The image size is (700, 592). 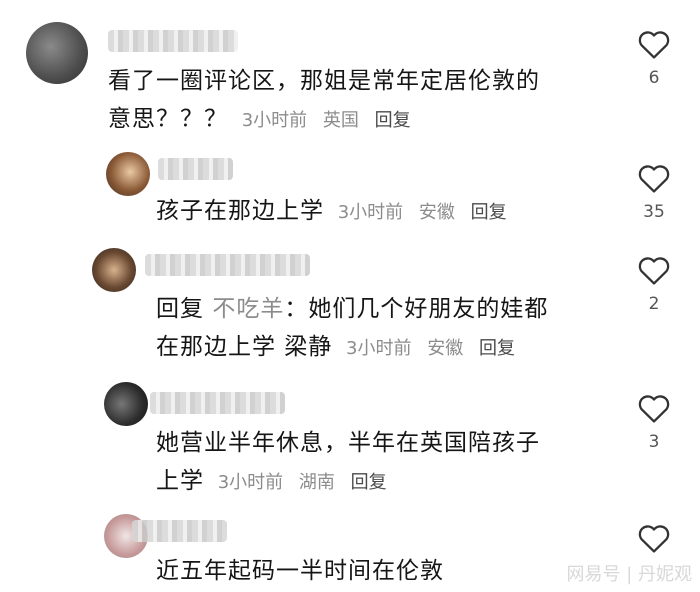 I want to click on like-count: 2, so click(x=654, y=304).